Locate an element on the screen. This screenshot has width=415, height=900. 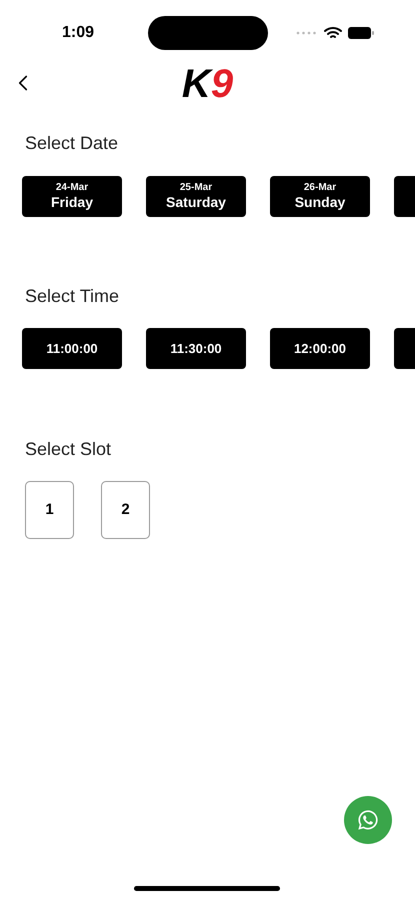
whatsapp-icon is located at coordinates (368, 820).